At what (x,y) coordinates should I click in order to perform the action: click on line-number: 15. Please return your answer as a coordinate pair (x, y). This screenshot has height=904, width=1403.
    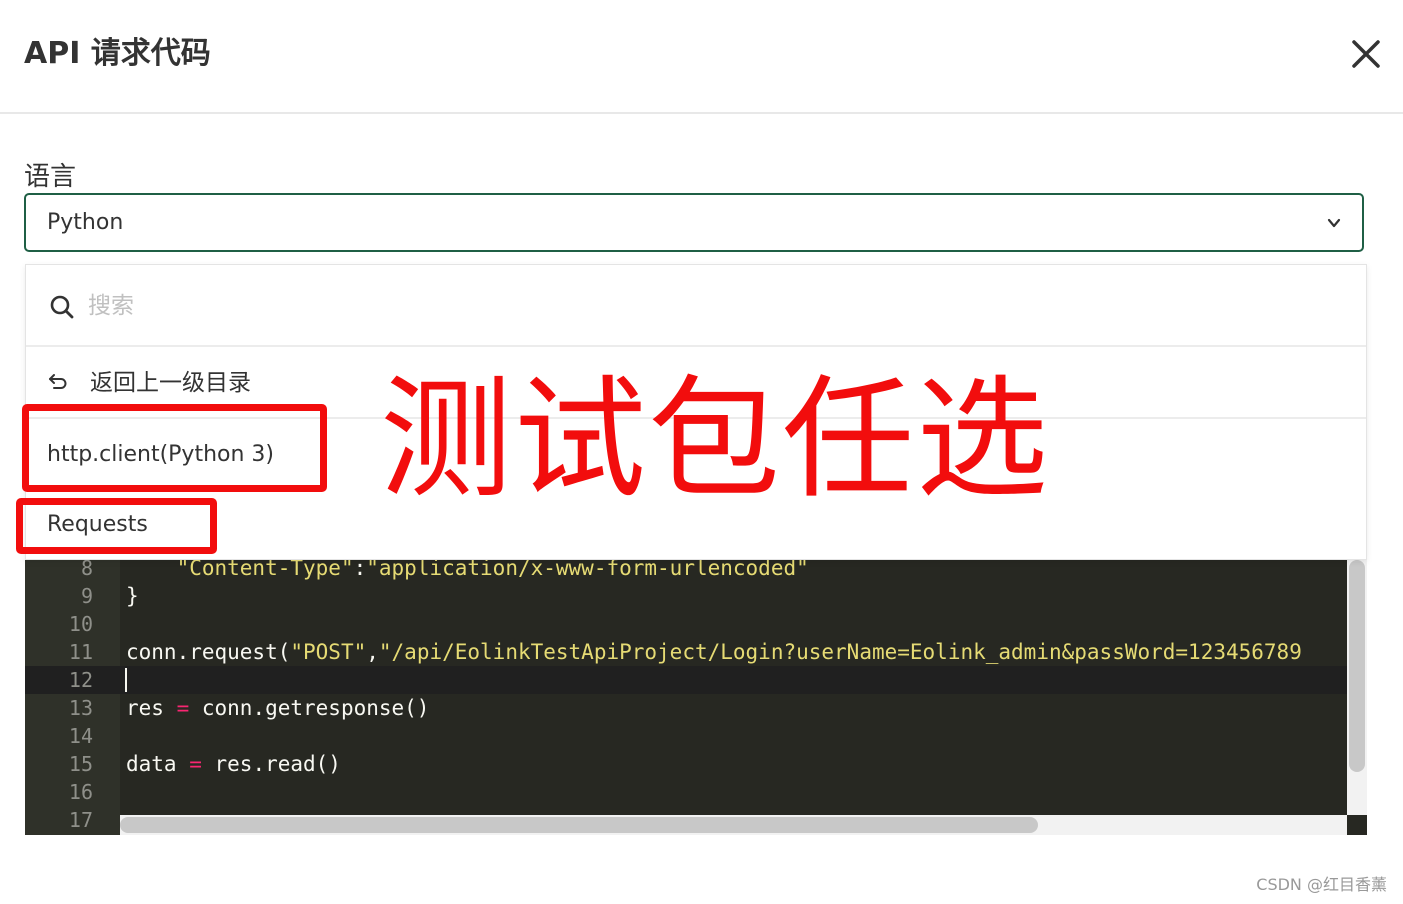
    Looking at the image, I should click on (80, 764).